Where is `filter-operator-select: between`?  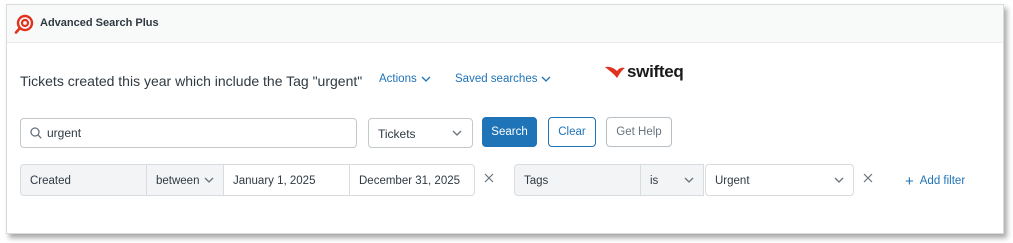 filter-operator-select: between is located at coordinates (185, 180).